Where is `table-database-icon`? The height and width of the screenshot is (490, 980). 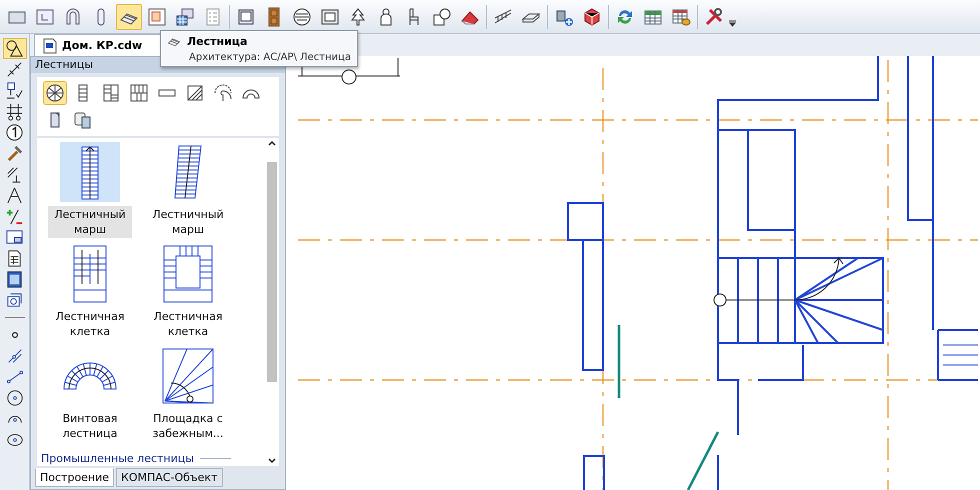 table-database-icon is located at coordinates (681, 16).